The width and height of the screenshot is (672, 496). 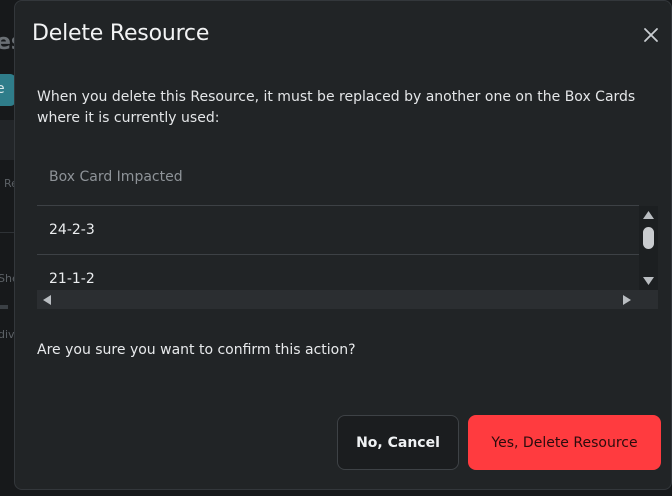 I want to click on horizontal-scrollbar, so click(x=338, y=299).